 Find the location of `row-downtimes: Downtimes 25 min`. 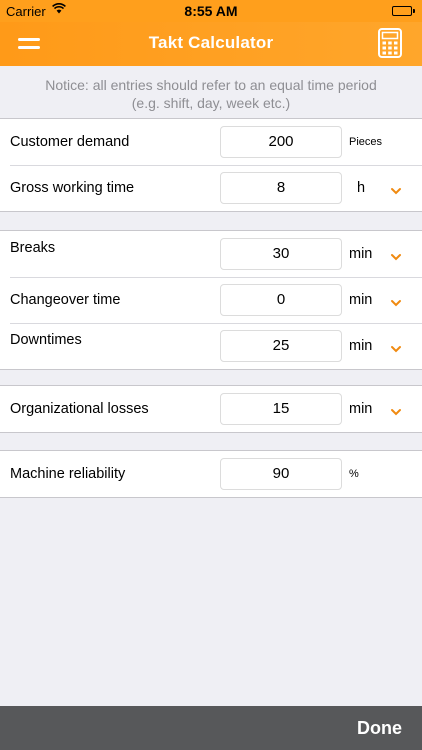

row-downtimes: Downtimes 25 min is located at coordinates (211, 346).